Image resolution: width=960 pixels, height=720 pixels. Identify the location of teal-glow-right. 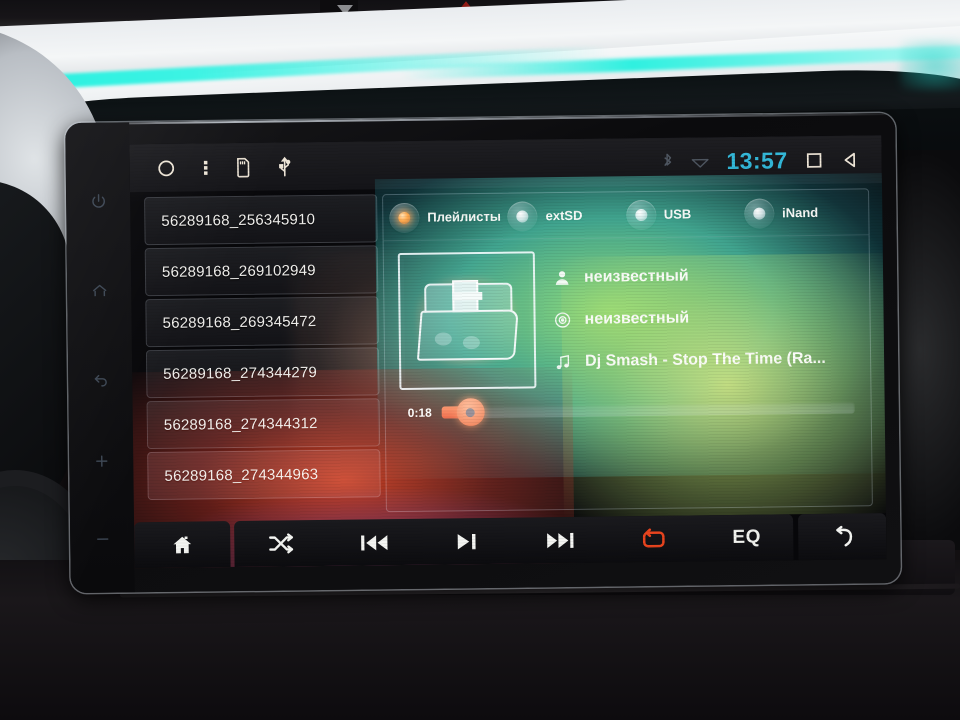
(930, 65).